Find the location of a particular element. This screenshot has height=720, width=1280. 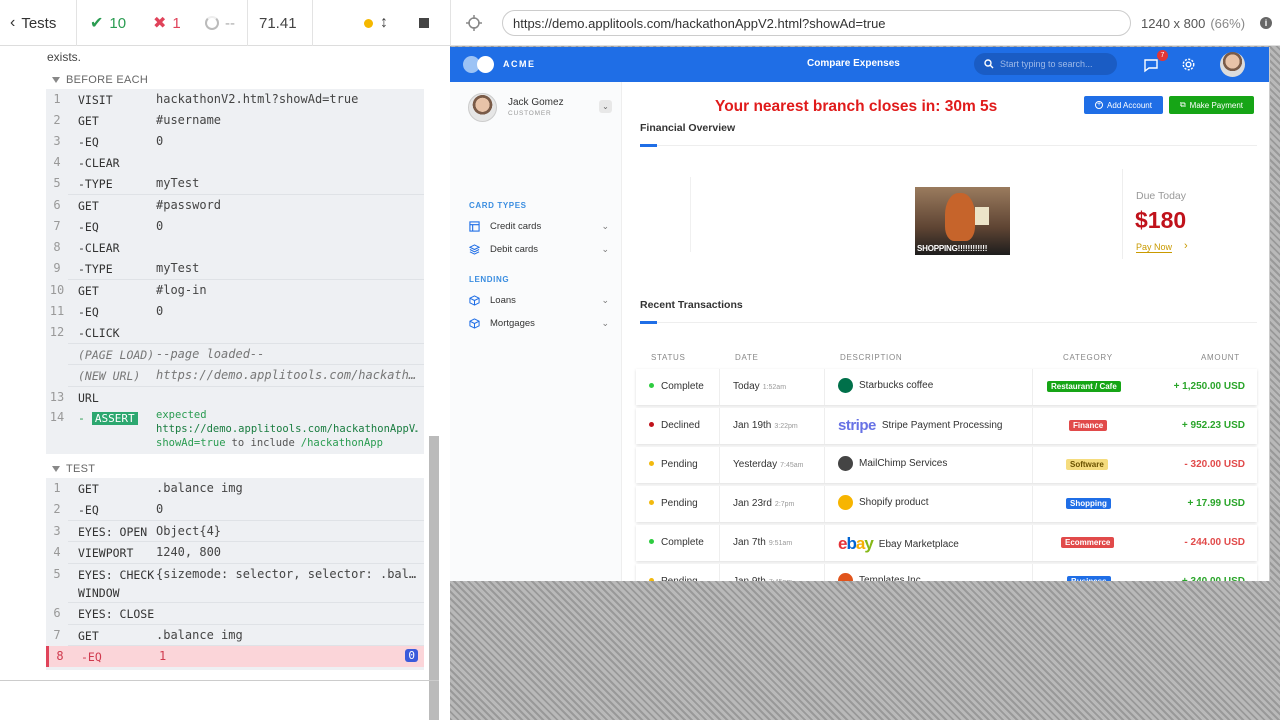

selector-playground-button is located at coordinates (474, 23).